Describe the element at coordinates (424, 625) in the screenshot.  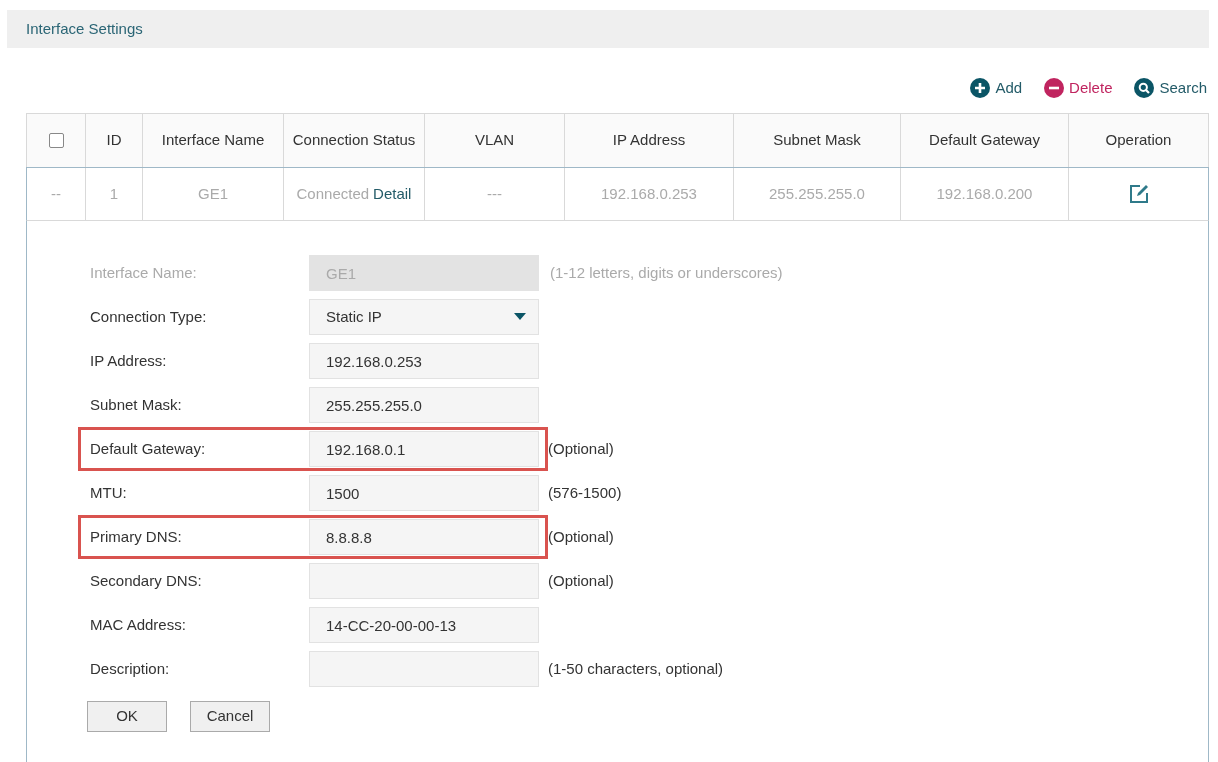
I see `input-field: 14-CC-20-00-00-13` at that location.